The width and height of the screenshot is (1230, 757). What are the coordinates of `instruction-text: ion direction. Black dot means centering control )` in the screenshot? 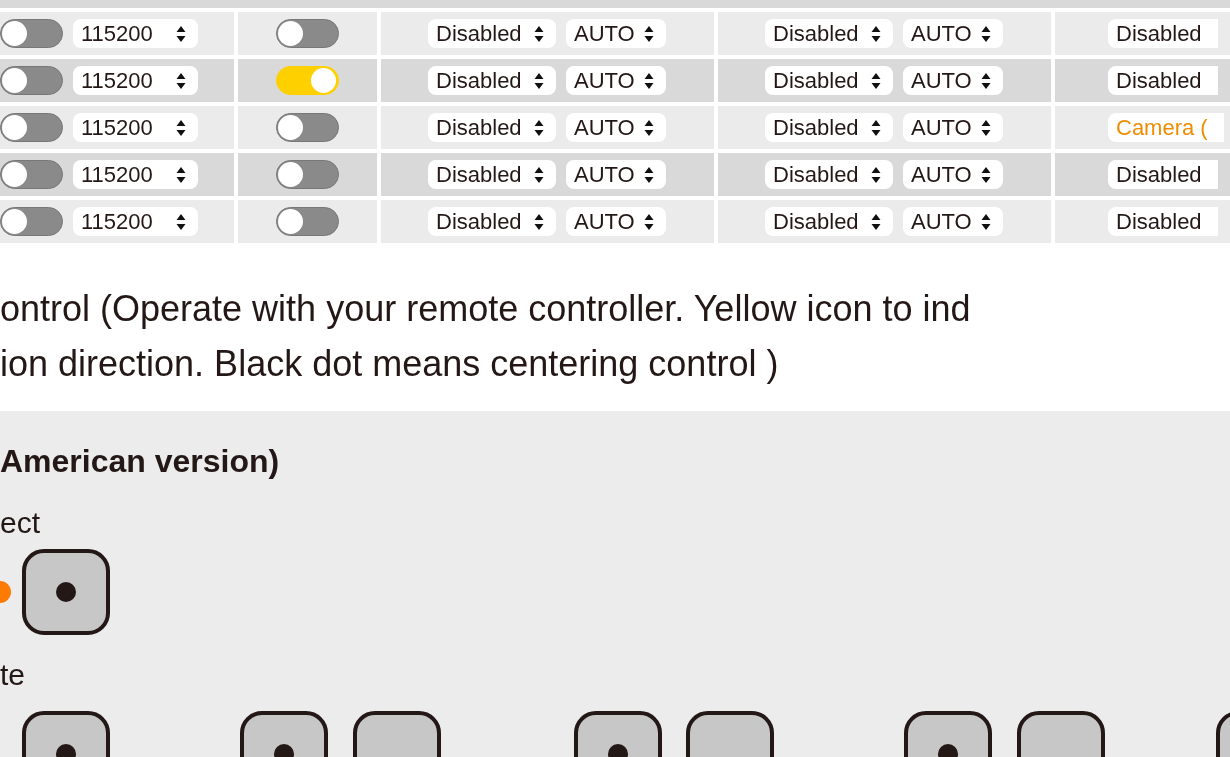 It's located at (390, 364).